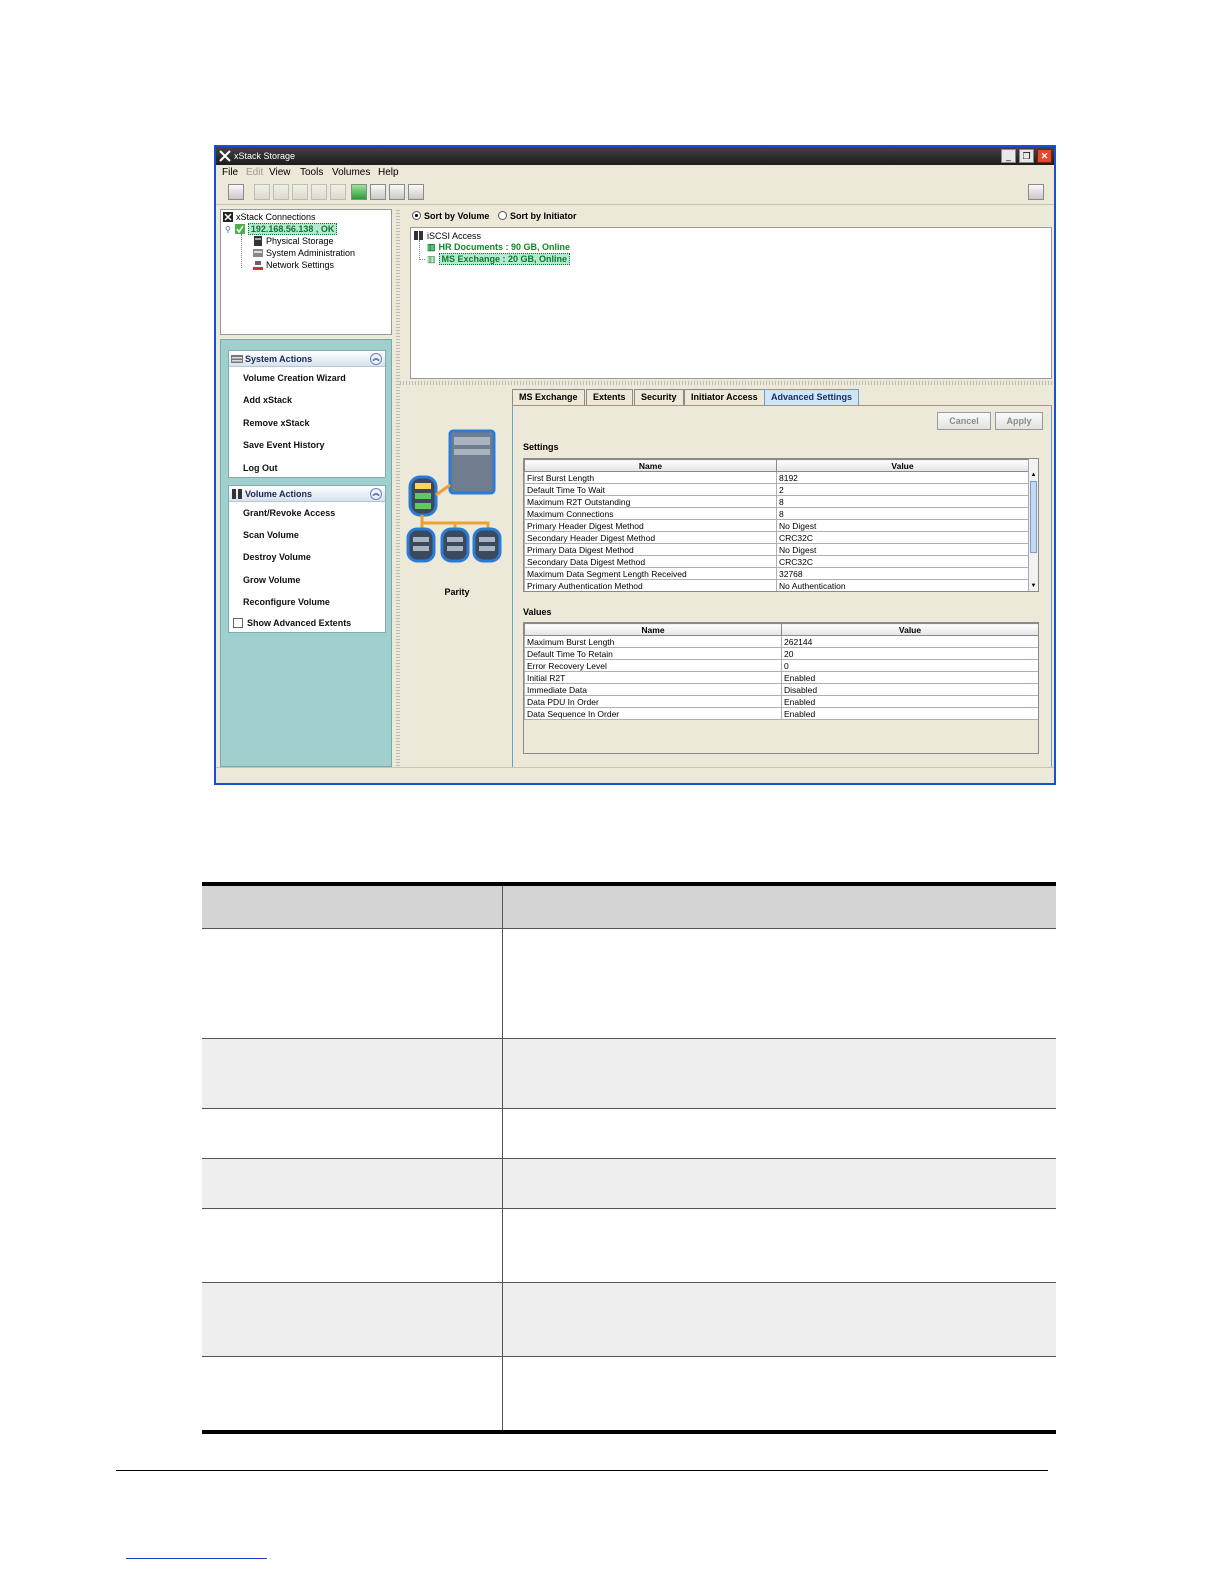 The width and height of the screenshot is (1224, 1584). What do you see at coordinates (284, 445) in the screenshot?
I see `save-event-history-link: Save Event History` at bounding box center [284, 445].